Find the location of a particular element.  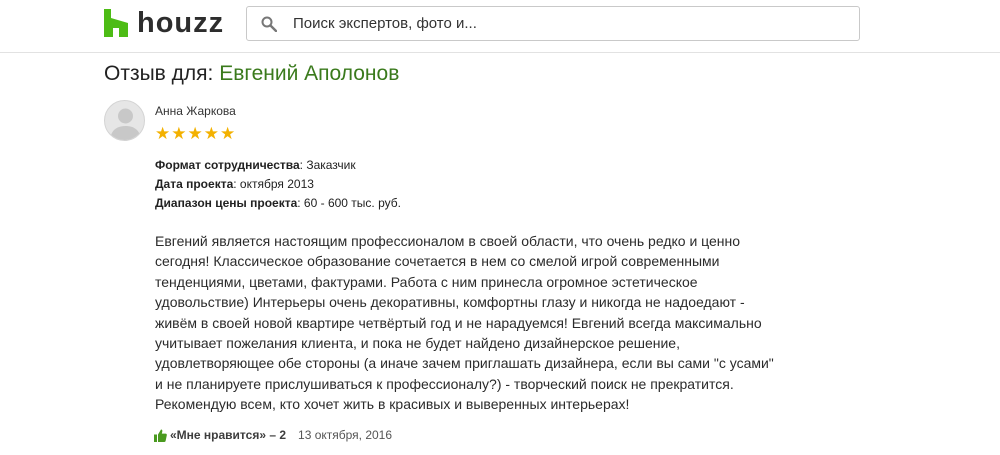

site-header: houzz is located at coordinates (500, 26).